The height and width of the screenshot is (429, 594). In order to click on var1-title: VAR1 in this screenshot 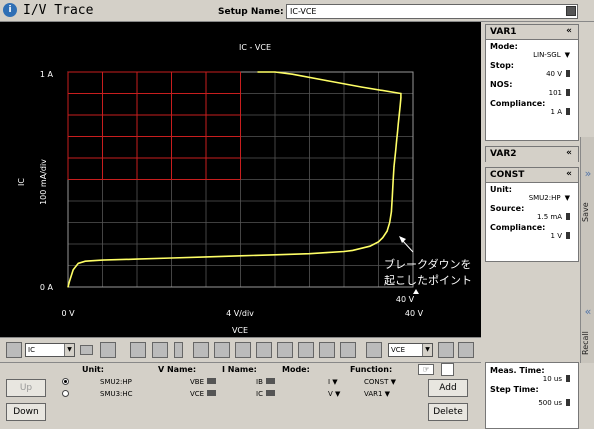, I will do `click(503, 32)`.